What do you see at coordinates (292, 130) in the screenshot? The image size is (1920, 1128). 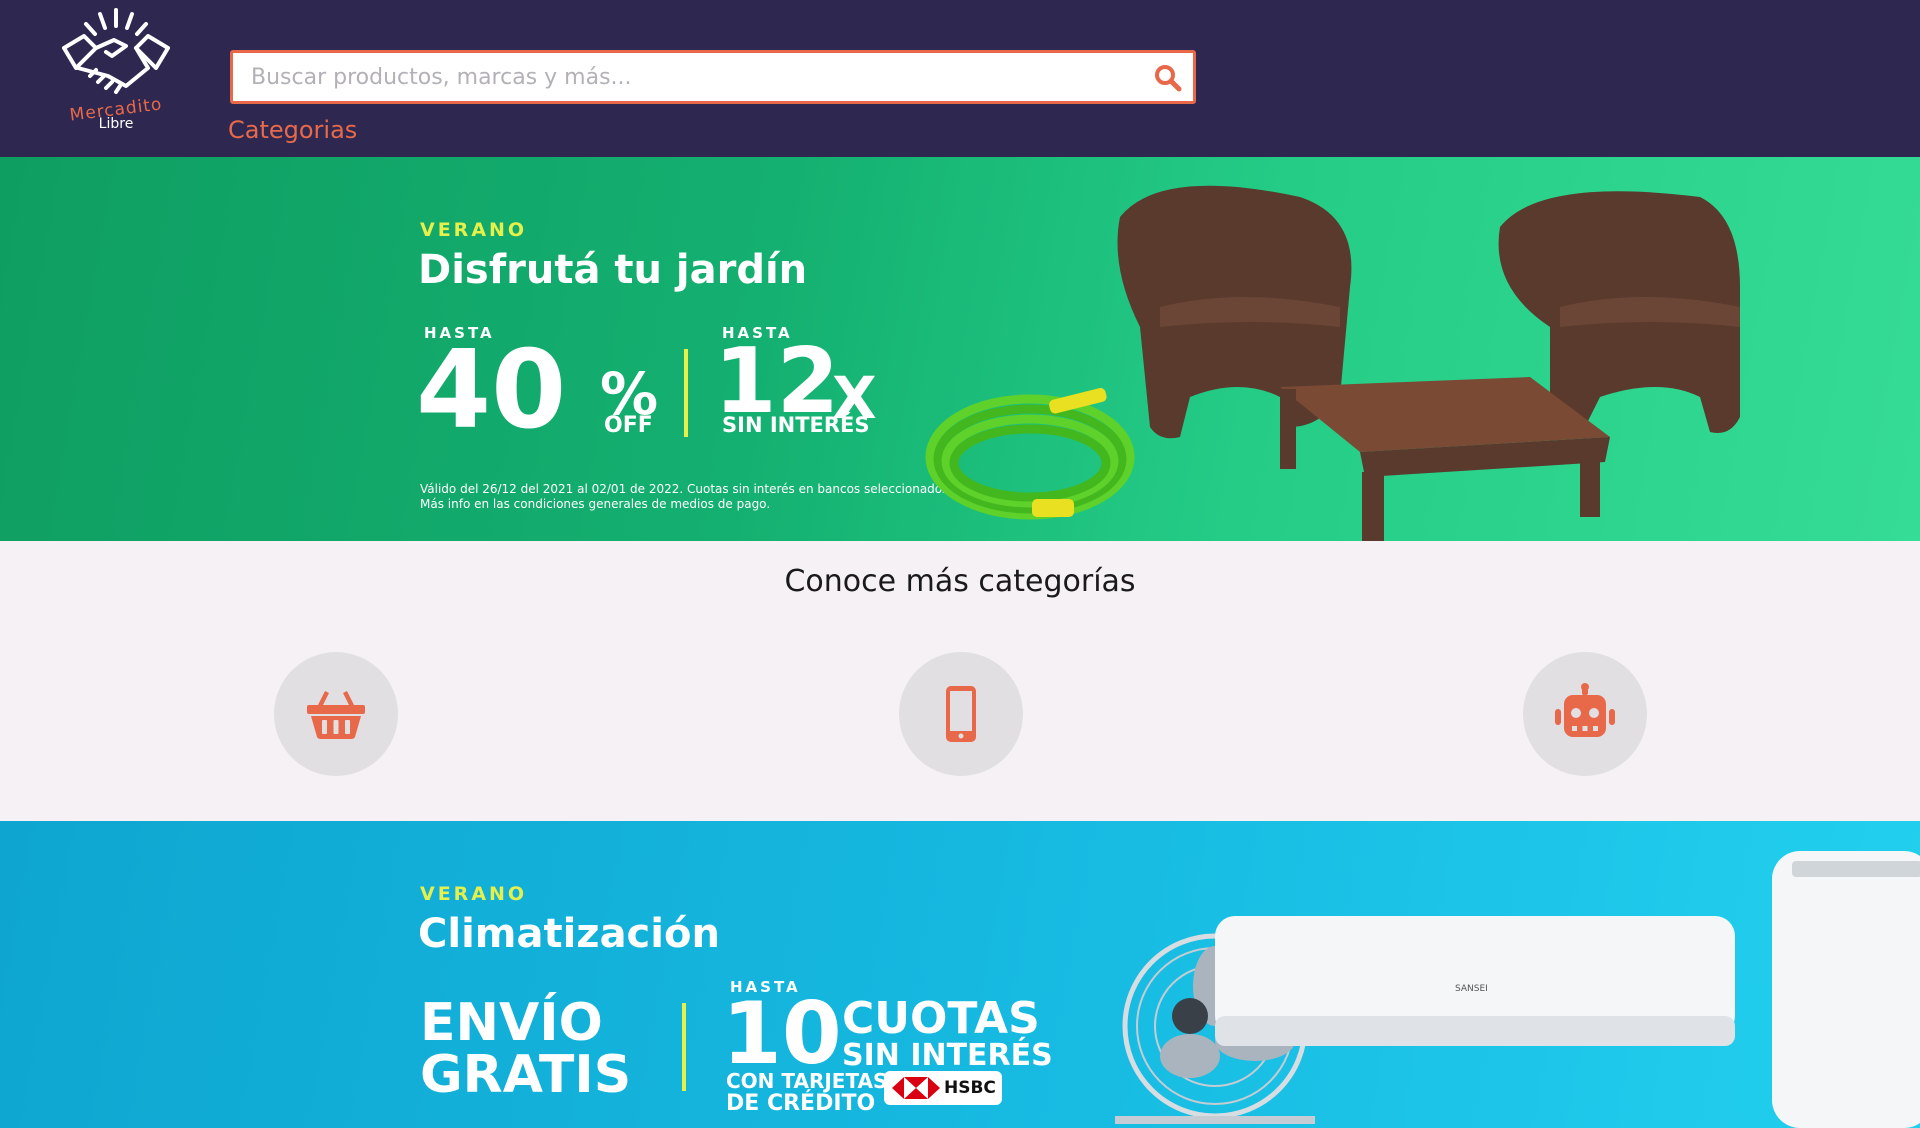 I see `nav-categories-link: Categorias` at bounding box center [292, 130].